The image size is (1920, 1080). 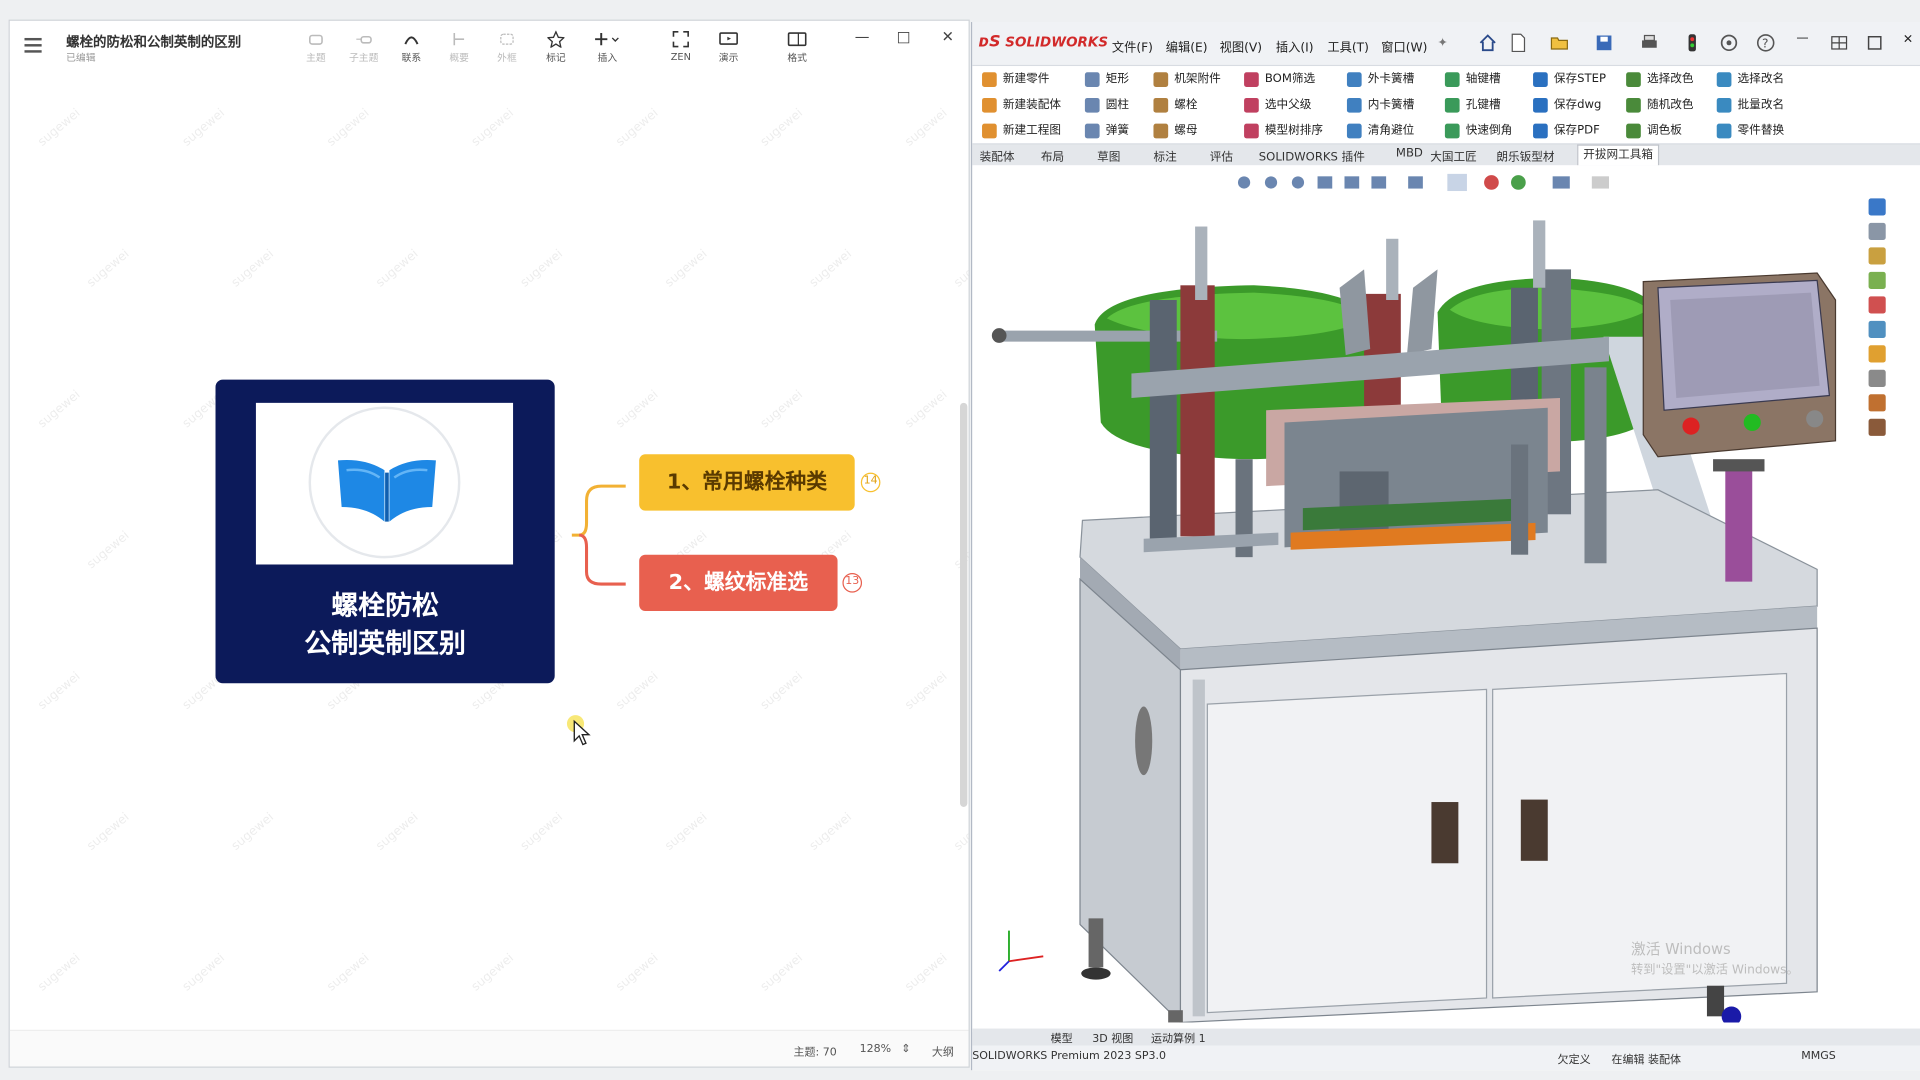 I want to click on save-icon, so click(x=1604, y=43).